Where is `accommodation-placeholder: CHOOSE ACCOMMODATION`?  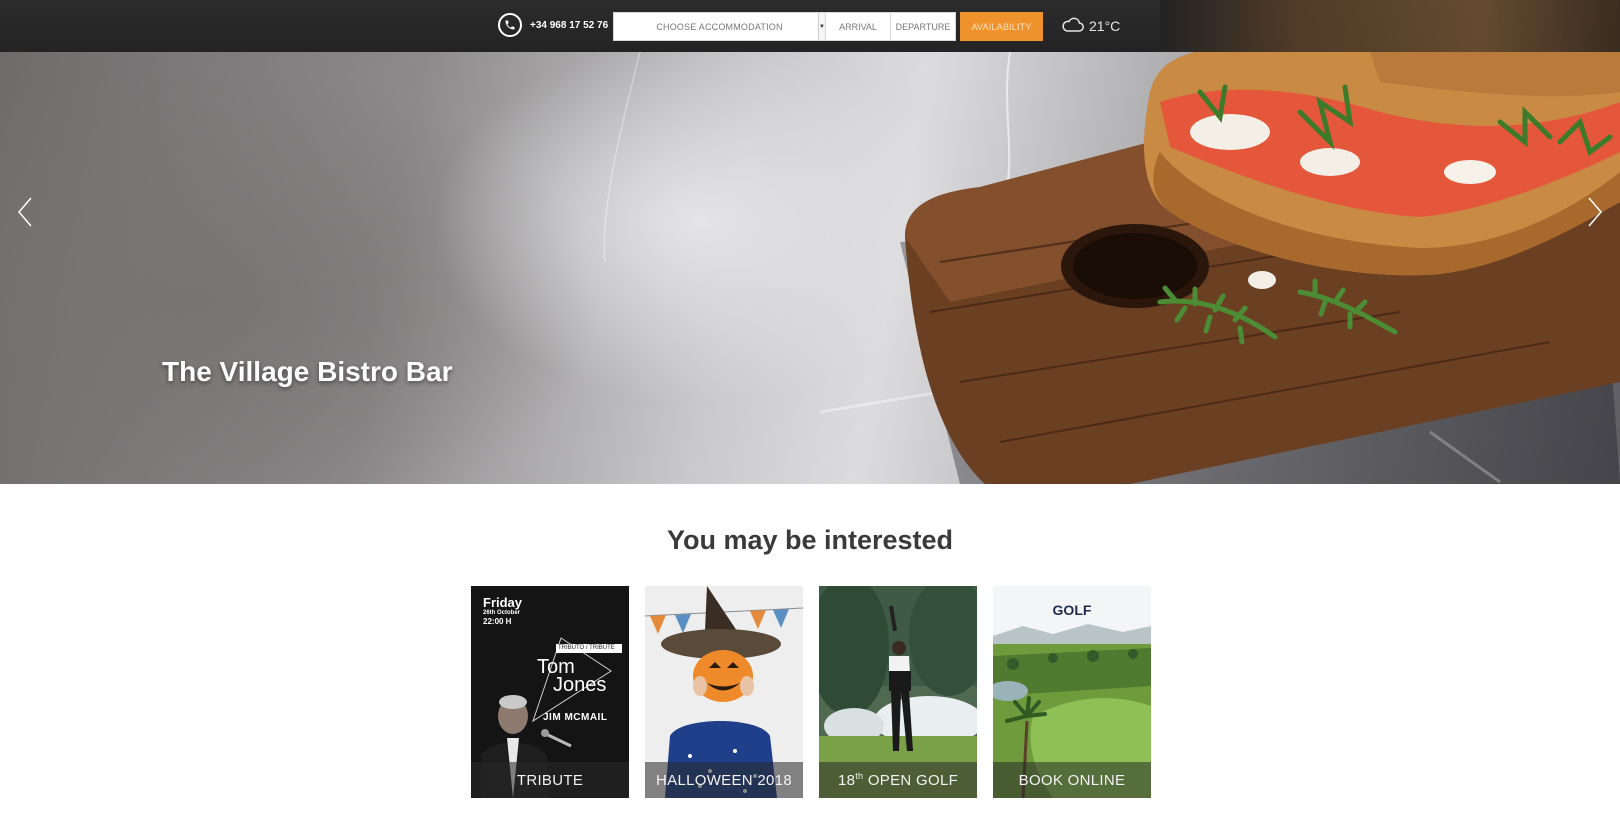 accommodation-placeholder: CHOOSE ACCOMMODATION is located at coordinates (719, 26).